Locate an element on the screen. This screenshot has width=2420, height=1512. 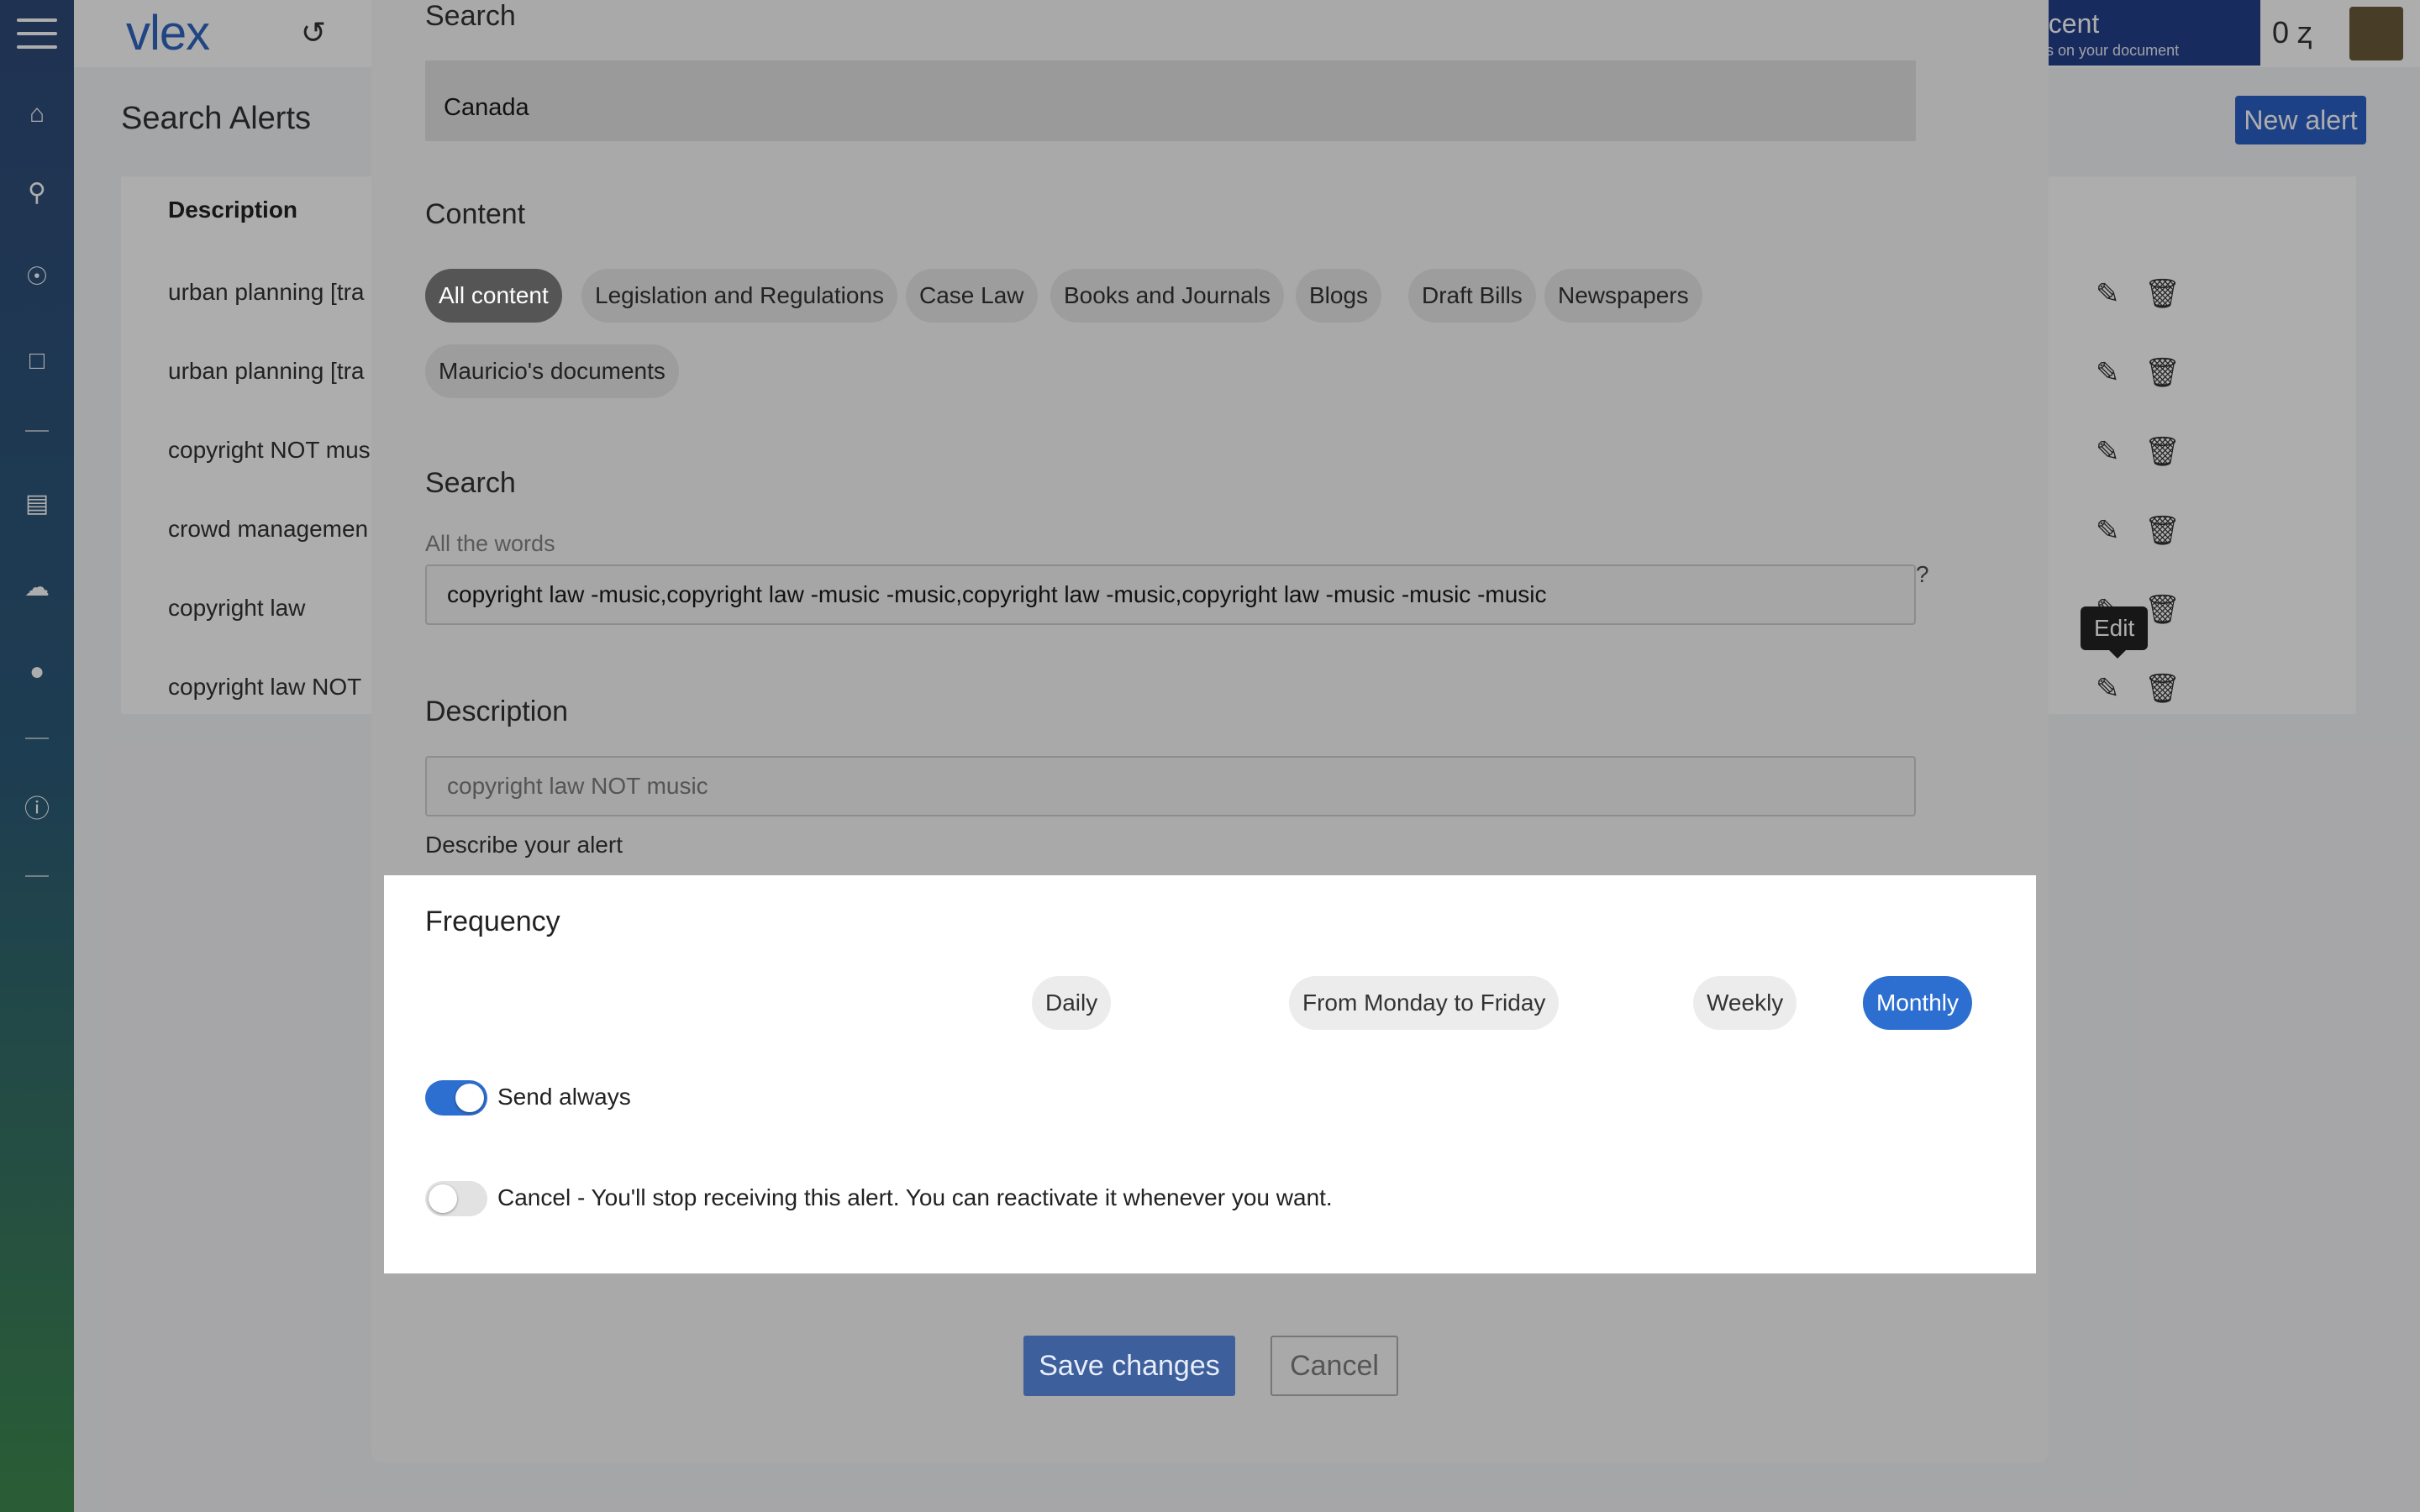
content-chip-all: All content is located at coordinates (494, 296).